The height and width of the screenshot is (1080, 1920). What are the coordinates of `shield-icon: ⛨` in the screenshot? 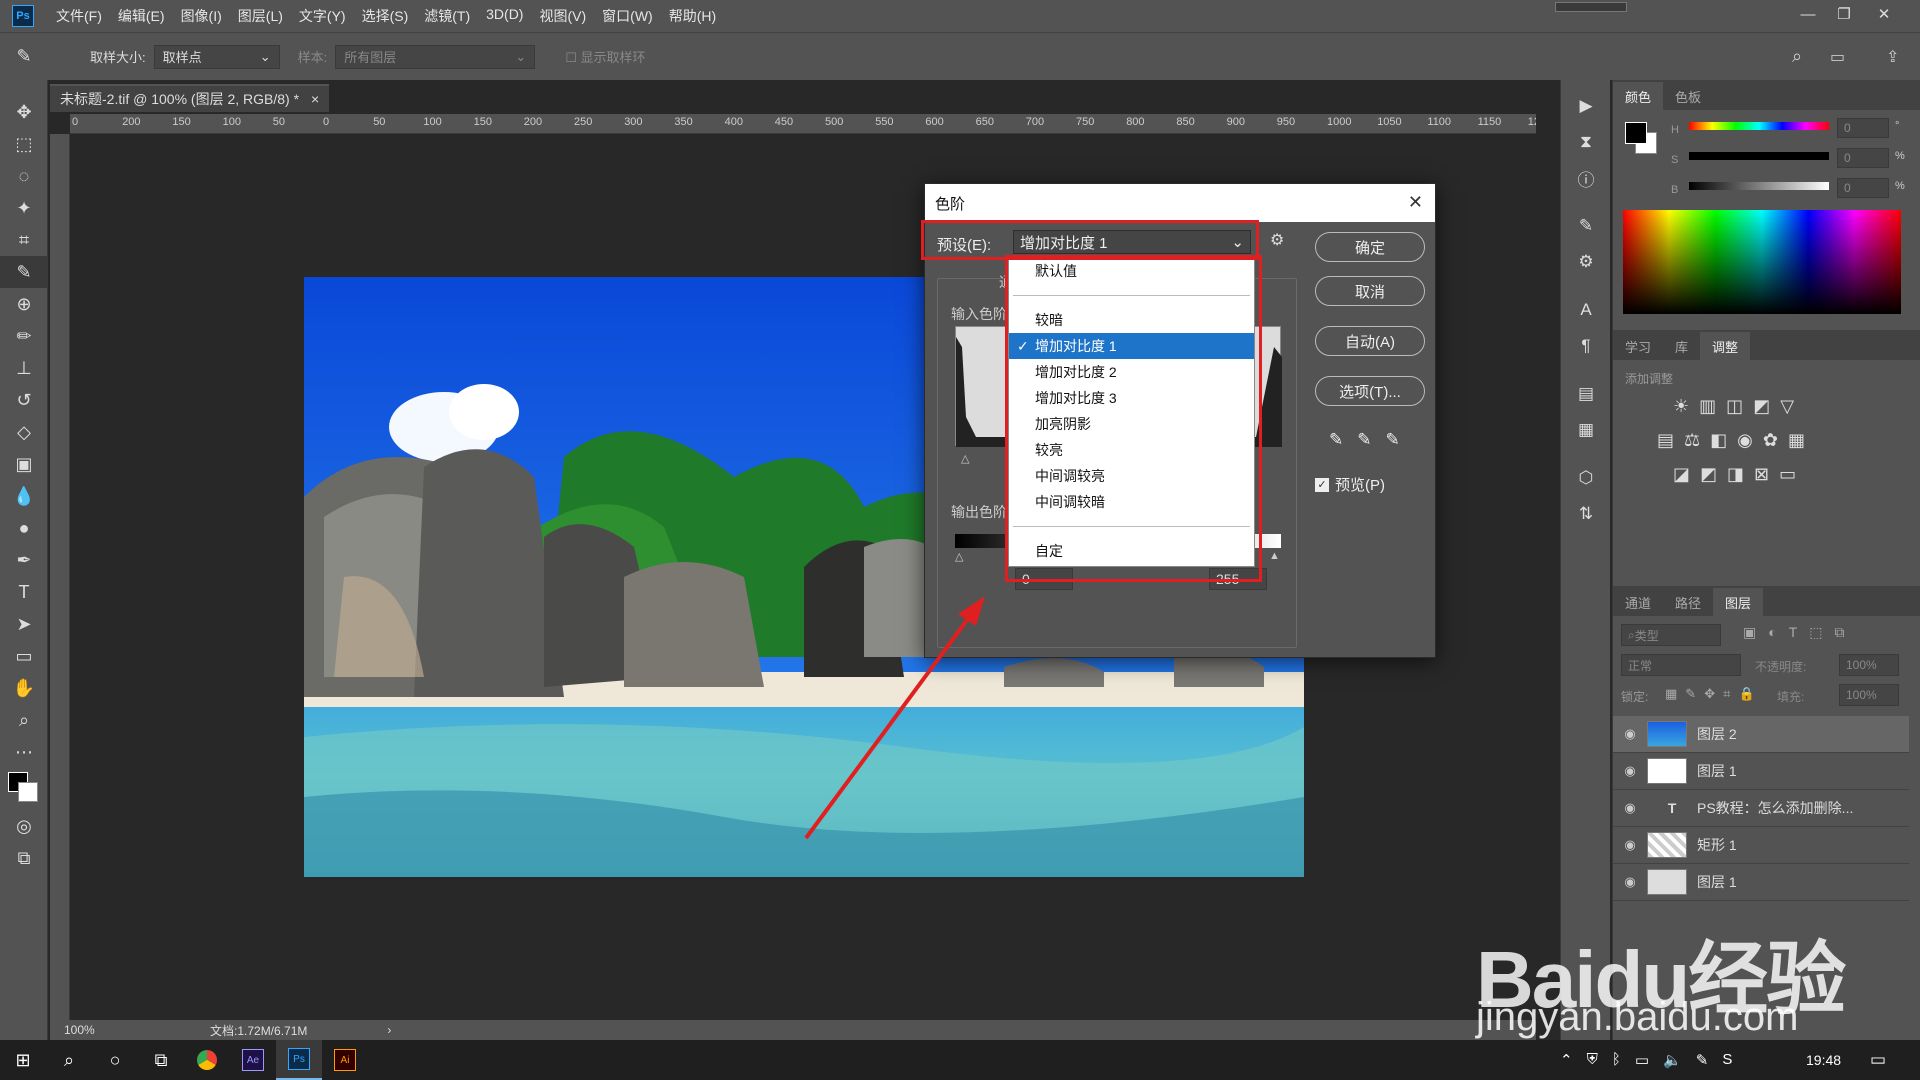 It's located at (1592, 1060).